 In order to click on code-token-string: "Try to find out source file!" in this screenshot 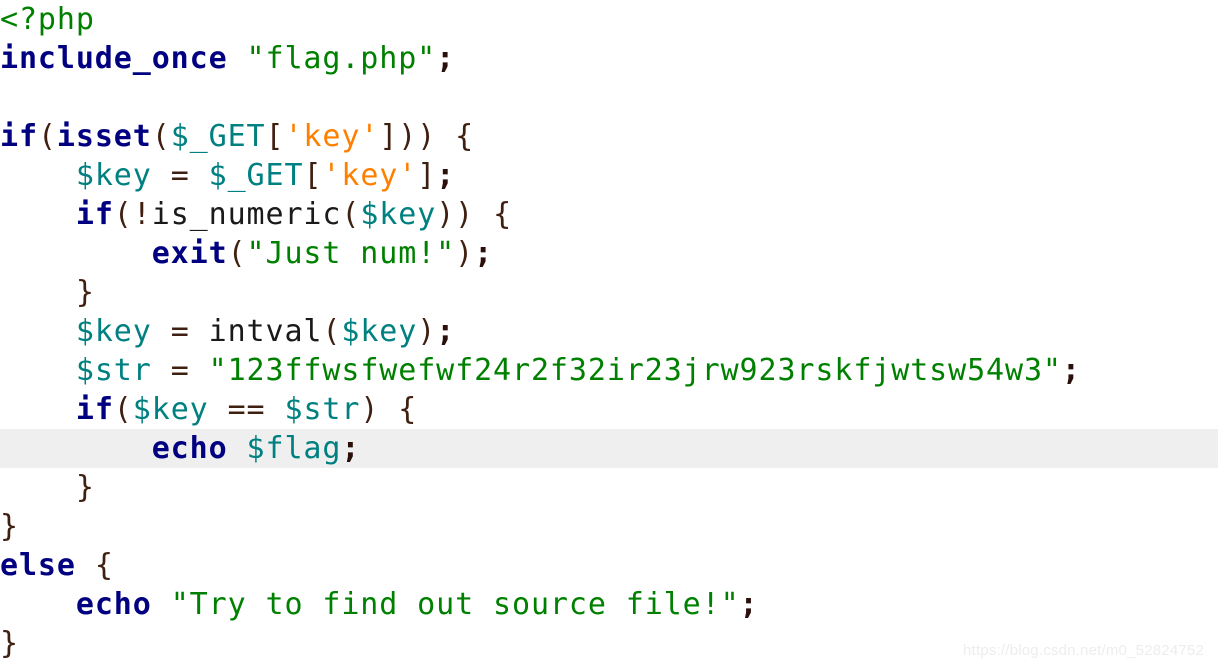, I will do `click(455, 604)`.